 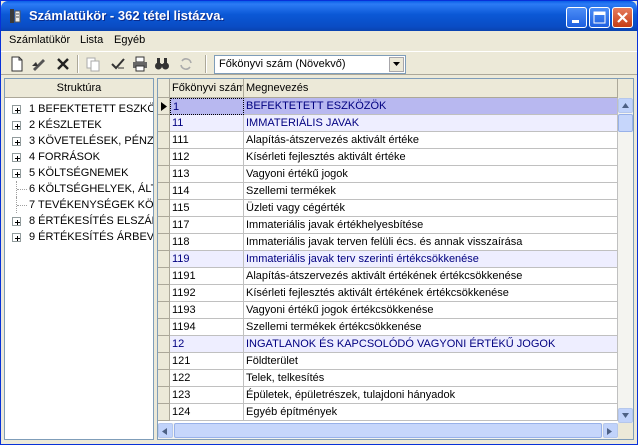 I want to click on cell-account-number: 12, so click(x=207, y=344).